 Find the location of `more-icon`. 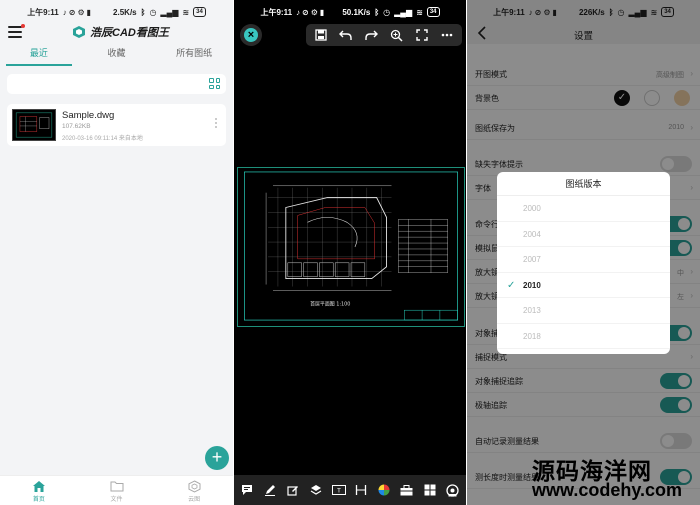

more-icon is located at coordinates (447, 35).